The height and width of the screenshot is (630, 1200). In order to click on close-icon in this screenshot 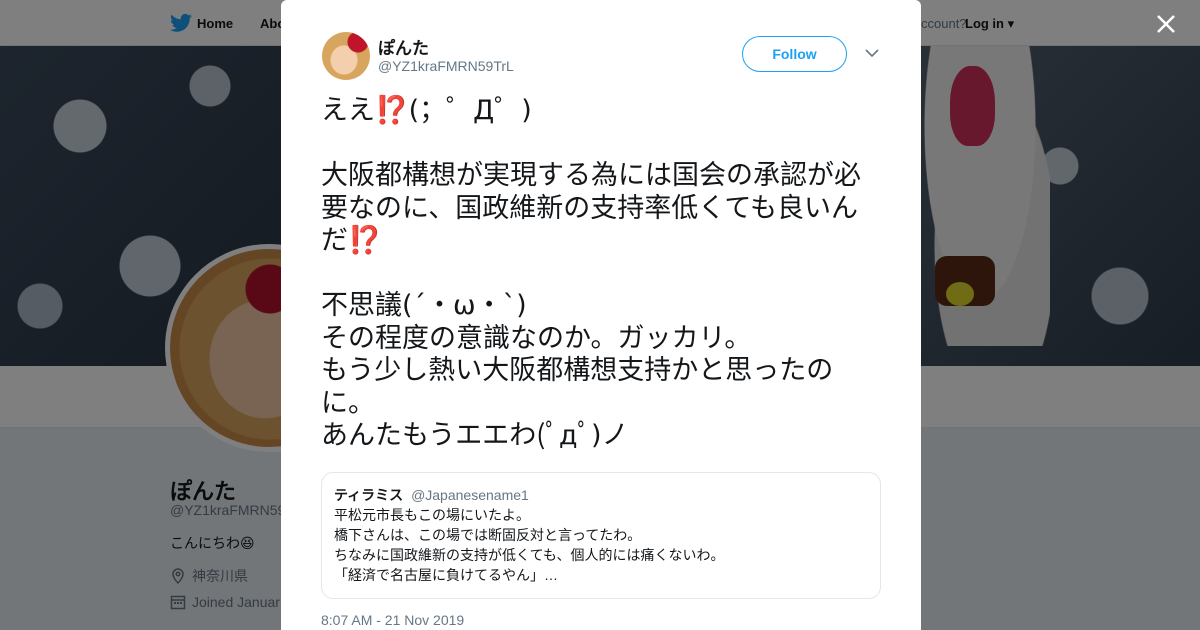, I will do `click(1166, 24)`.